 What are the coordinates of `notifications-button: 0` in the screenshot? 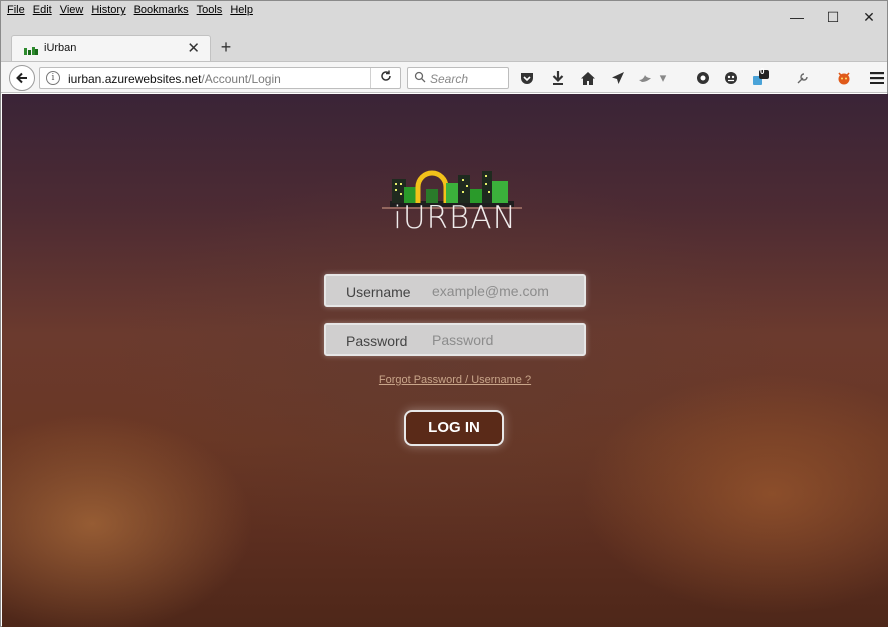 It's located at (761, 77).